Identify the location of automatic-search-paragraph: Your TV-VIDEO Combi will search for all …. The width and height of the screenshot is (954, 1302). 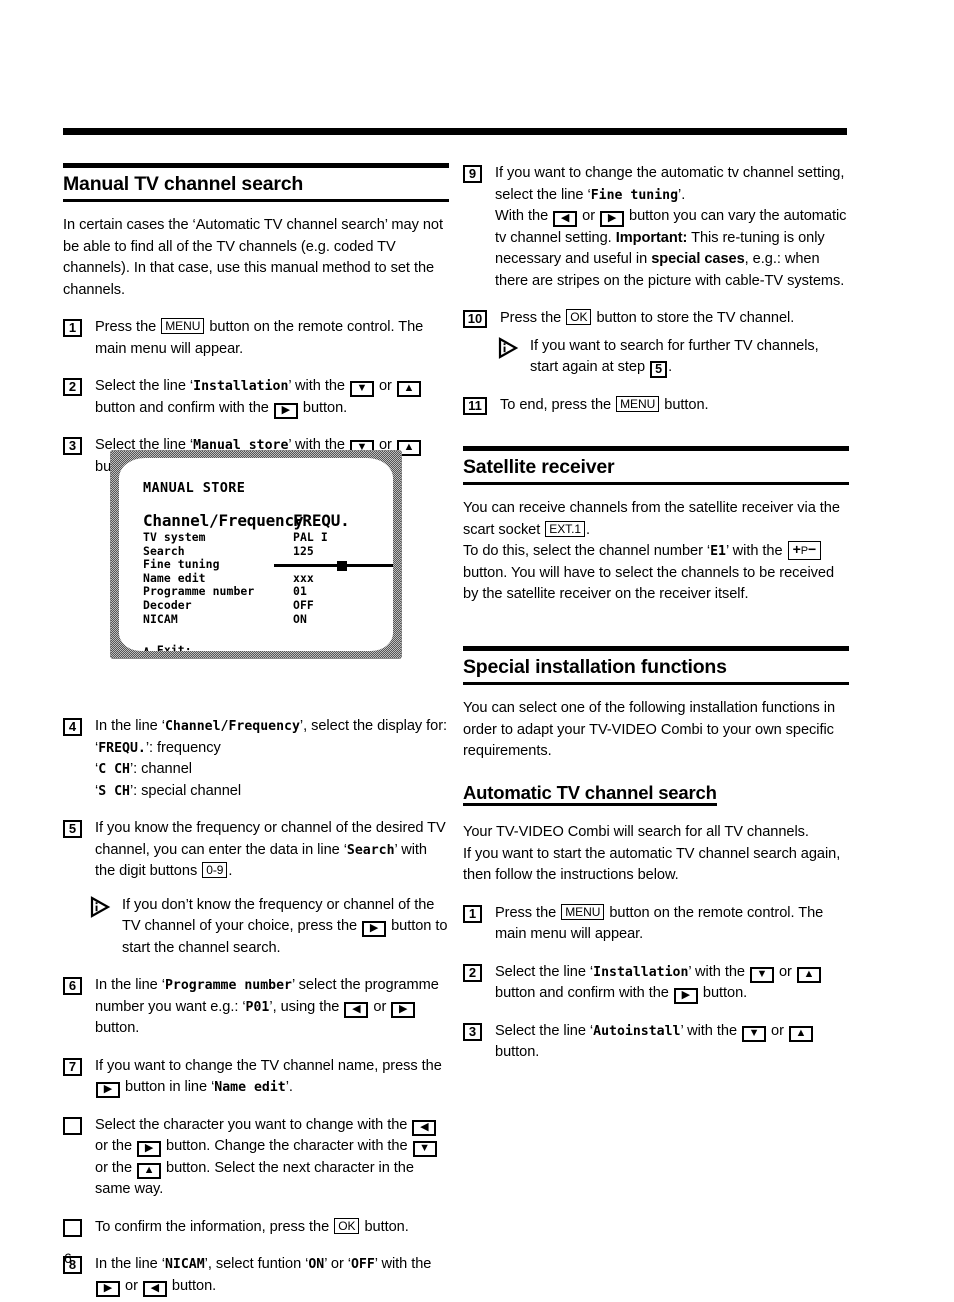
(656, 854).